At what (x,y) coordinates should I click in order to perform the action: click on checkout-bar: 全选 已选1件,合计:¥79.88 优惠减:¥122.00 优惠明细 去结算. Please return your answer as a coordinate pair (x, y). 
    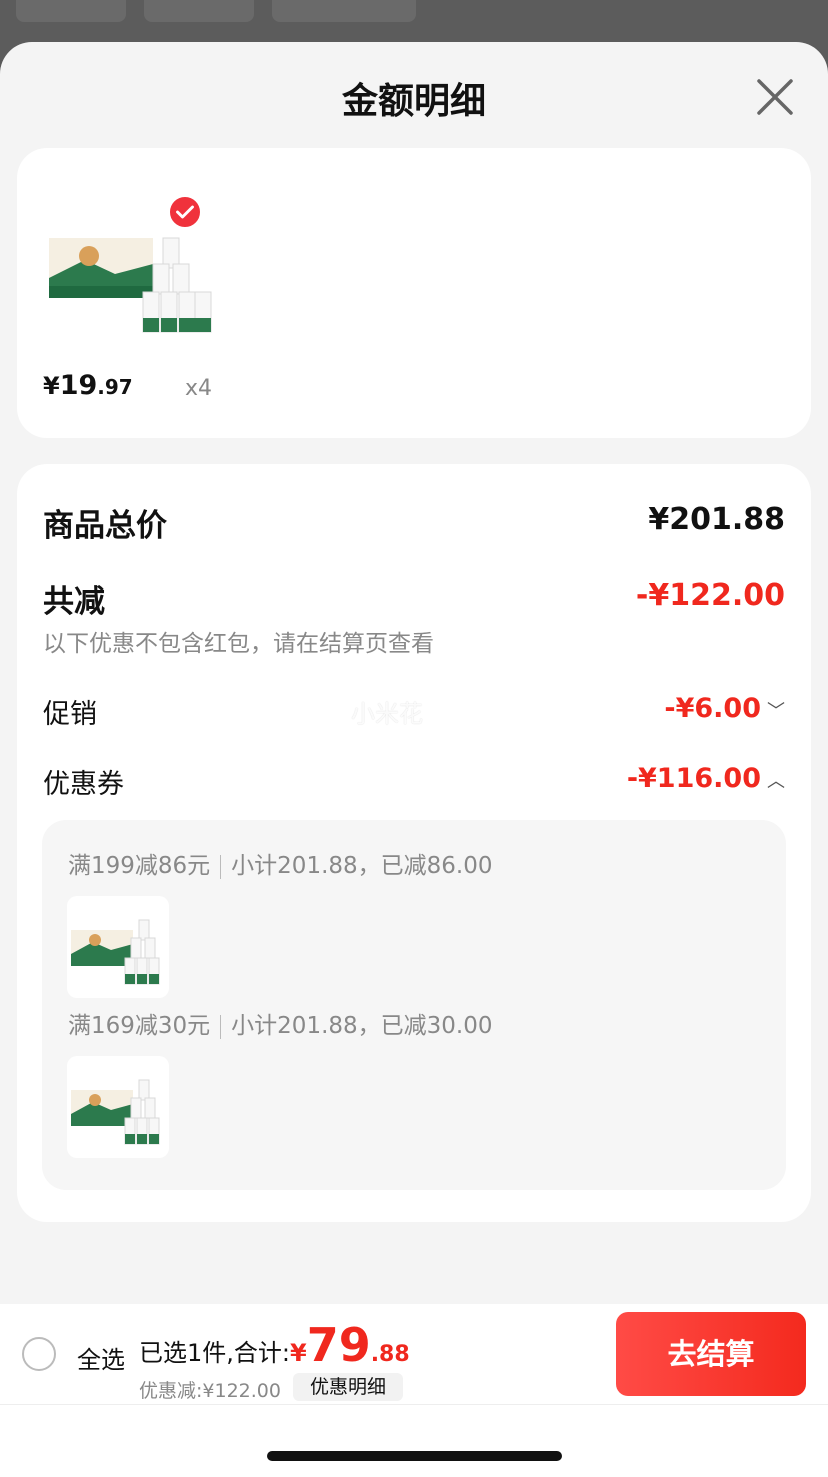
    Looking at the image, I should click on (414, 1354).